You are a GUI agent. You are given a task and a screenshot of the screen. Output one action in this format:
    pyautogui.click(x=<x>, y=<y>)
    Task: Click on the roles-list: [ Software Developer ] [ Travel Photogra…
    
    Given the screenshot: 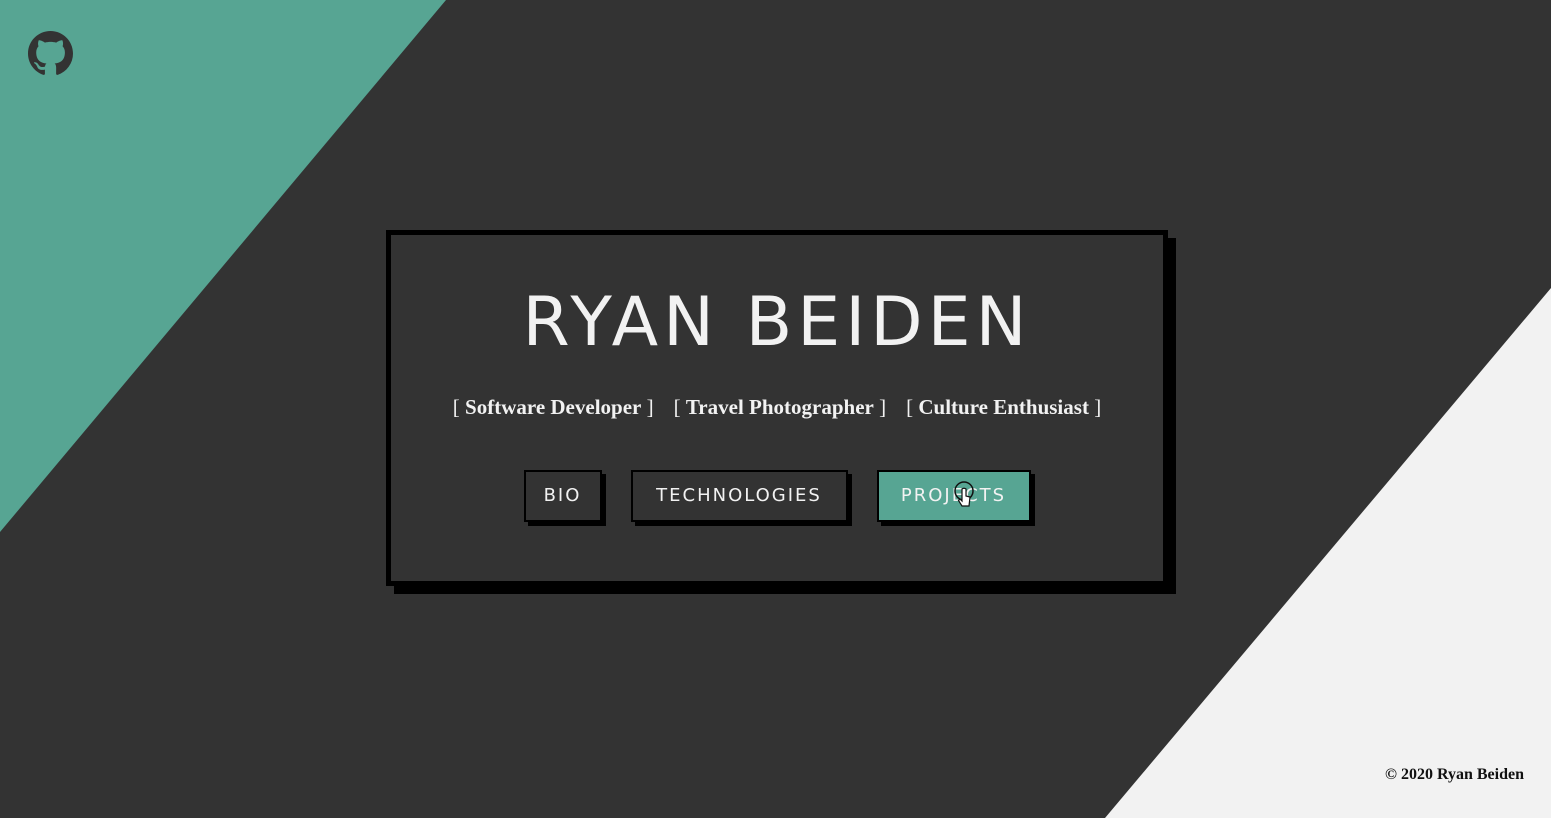 What is the action you would take?
    pyautogui.click(x=777, y=407)
    